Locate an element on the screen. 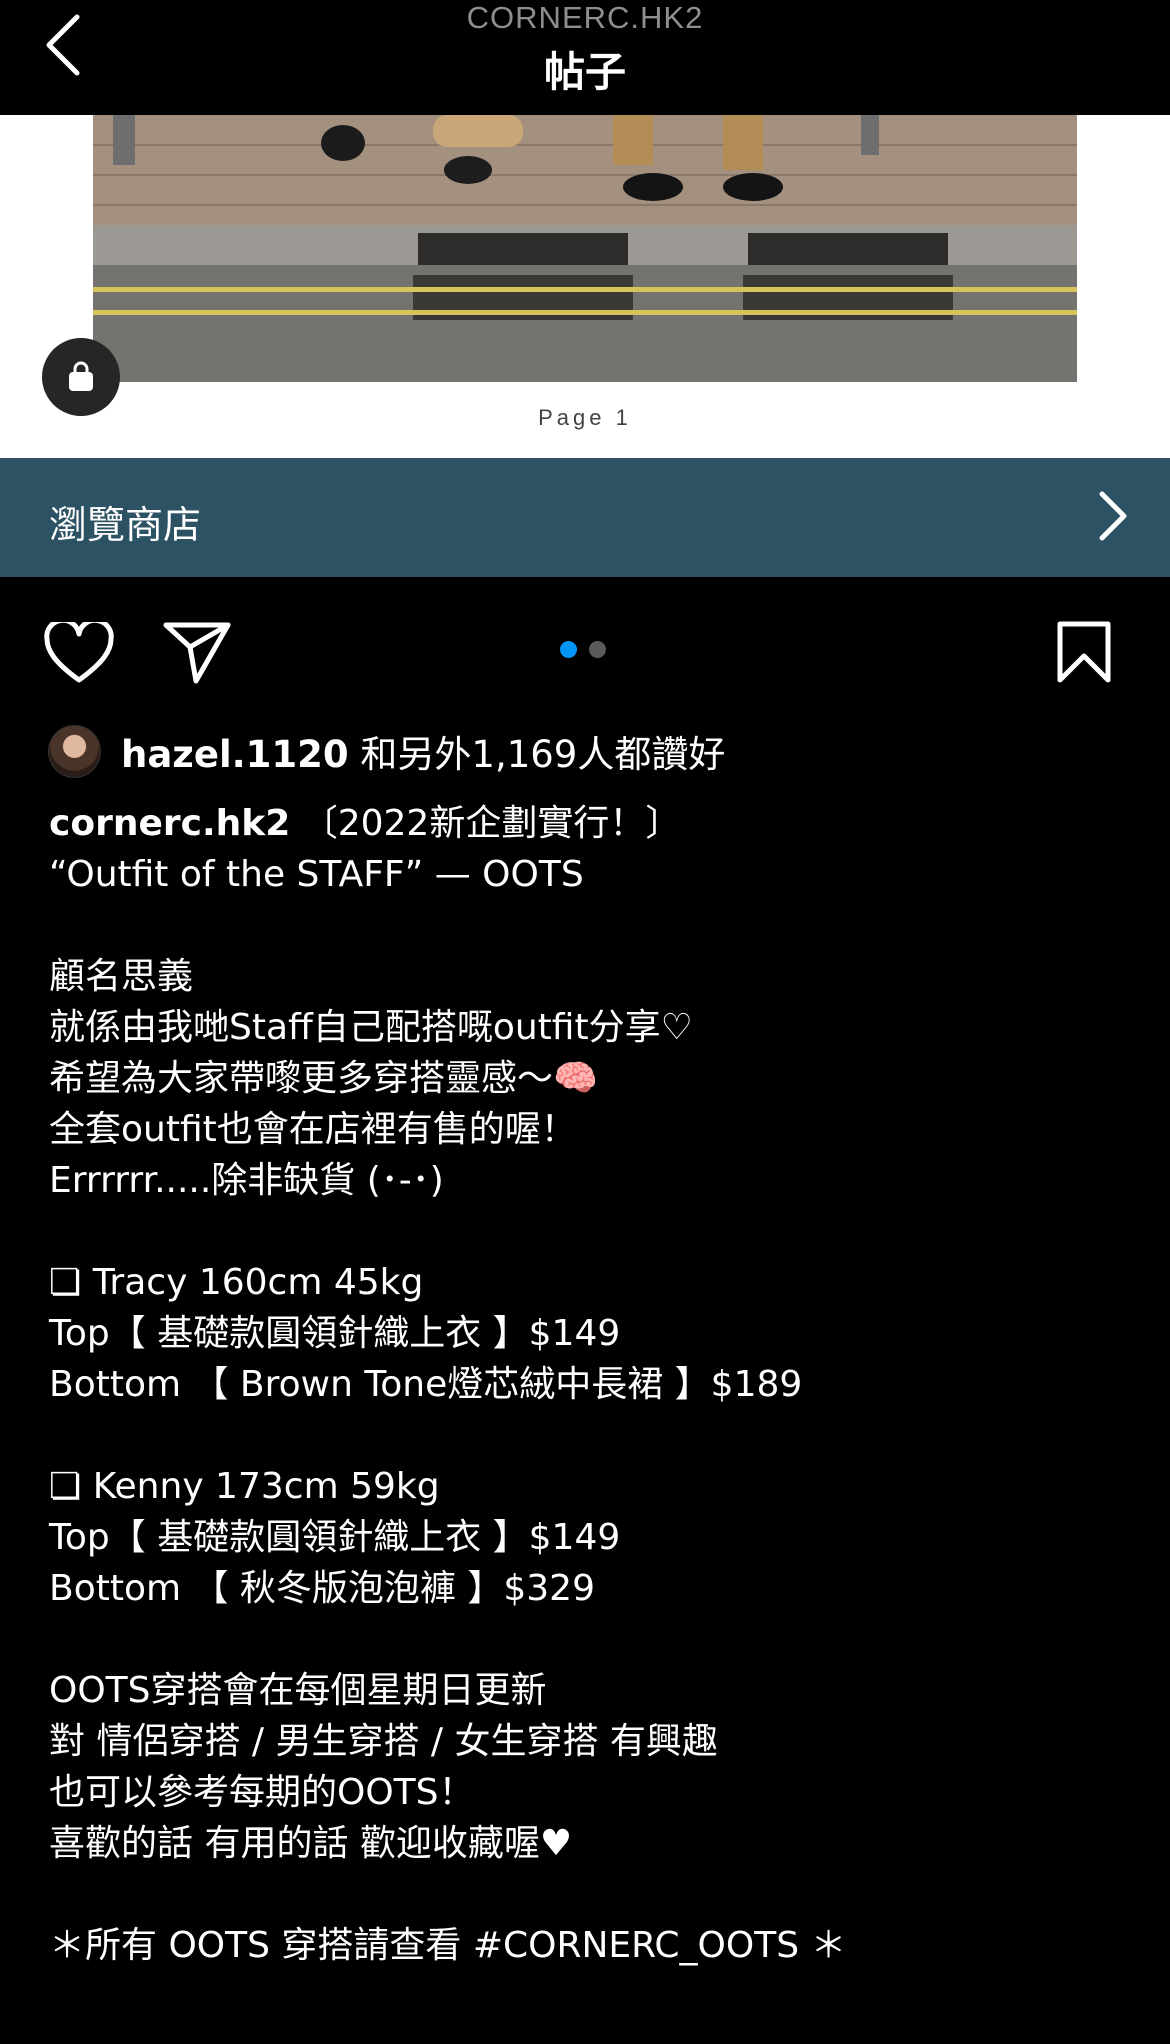  caption-line: 對 情侶穿搭 / 男生穿搭 / 女生穿搭 有興趣 is located at coordinates (383, 1741).